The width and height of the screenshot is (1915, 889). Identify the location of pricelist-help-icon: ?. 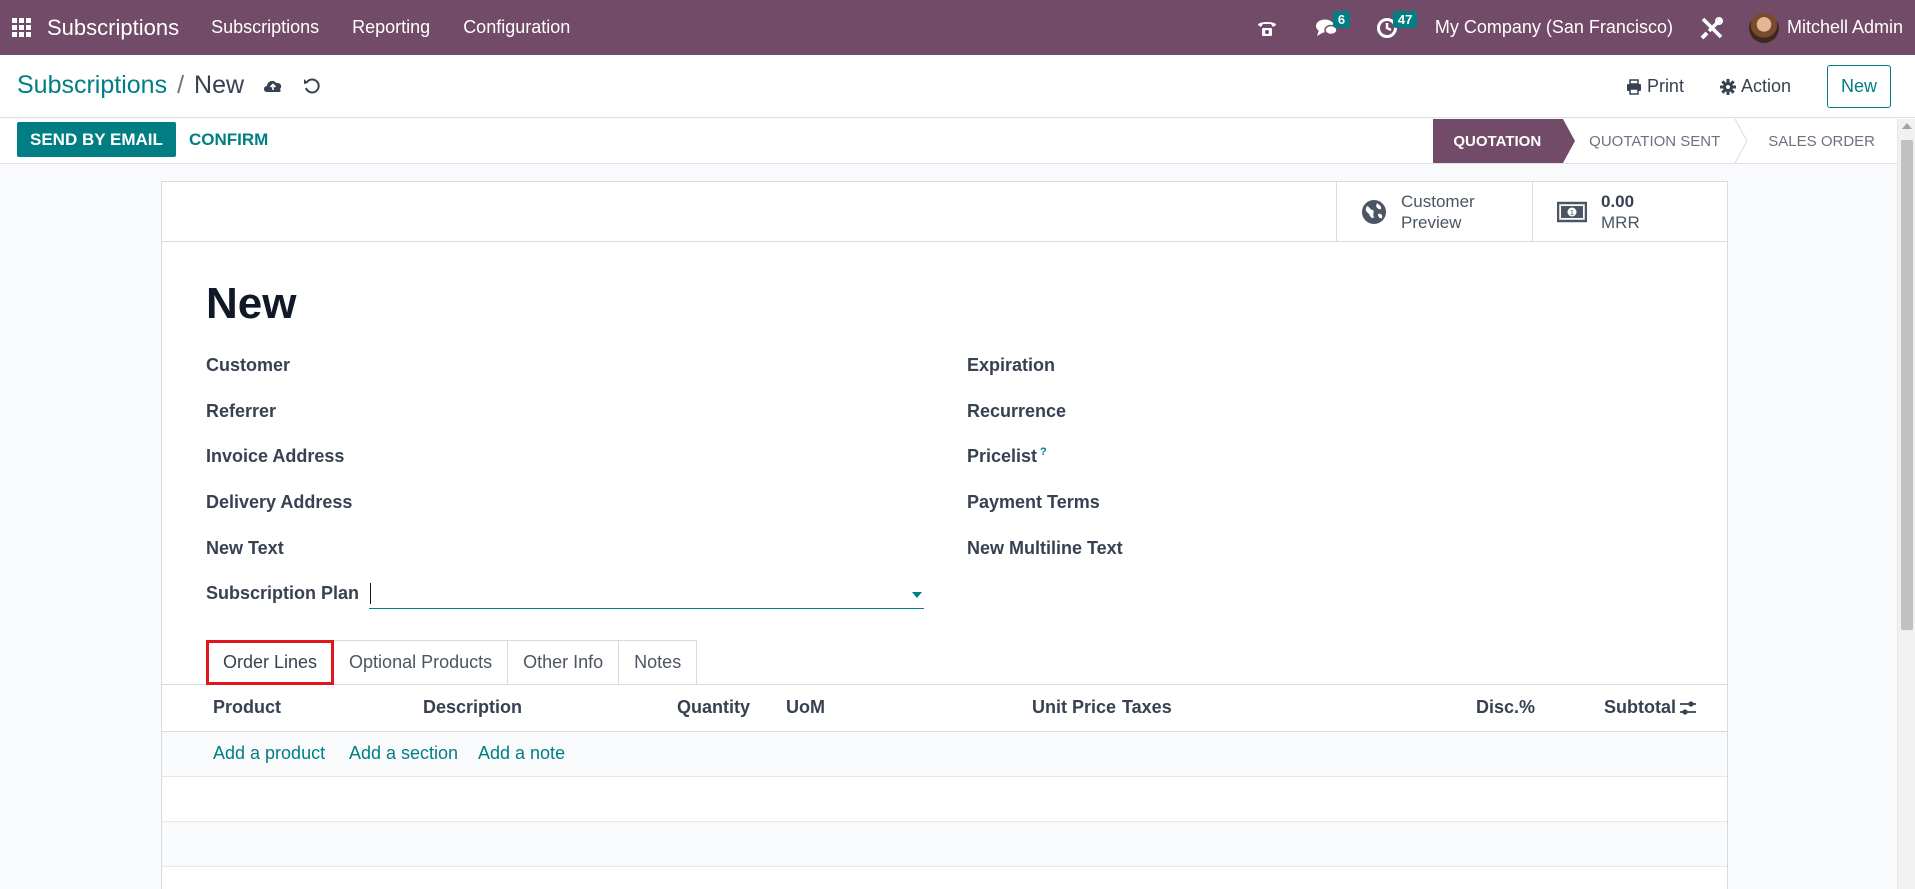
(1043, 452).